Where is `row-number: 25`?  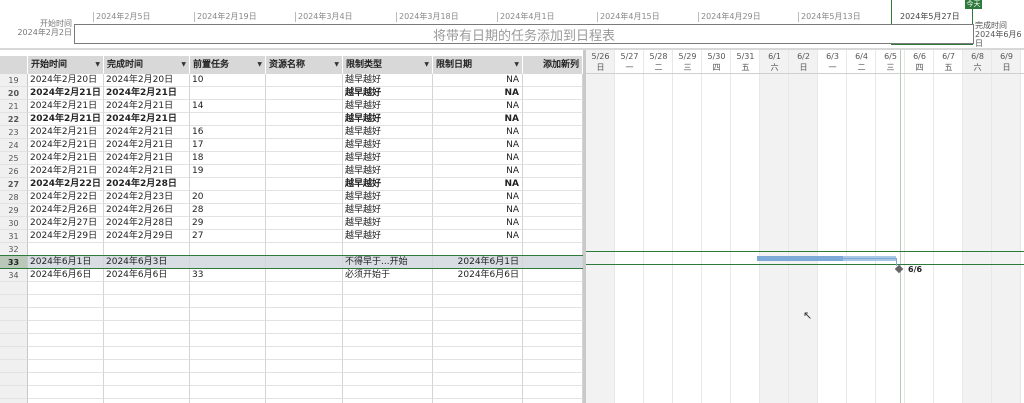
row-number: 25 is located at coordinates (14, 158).